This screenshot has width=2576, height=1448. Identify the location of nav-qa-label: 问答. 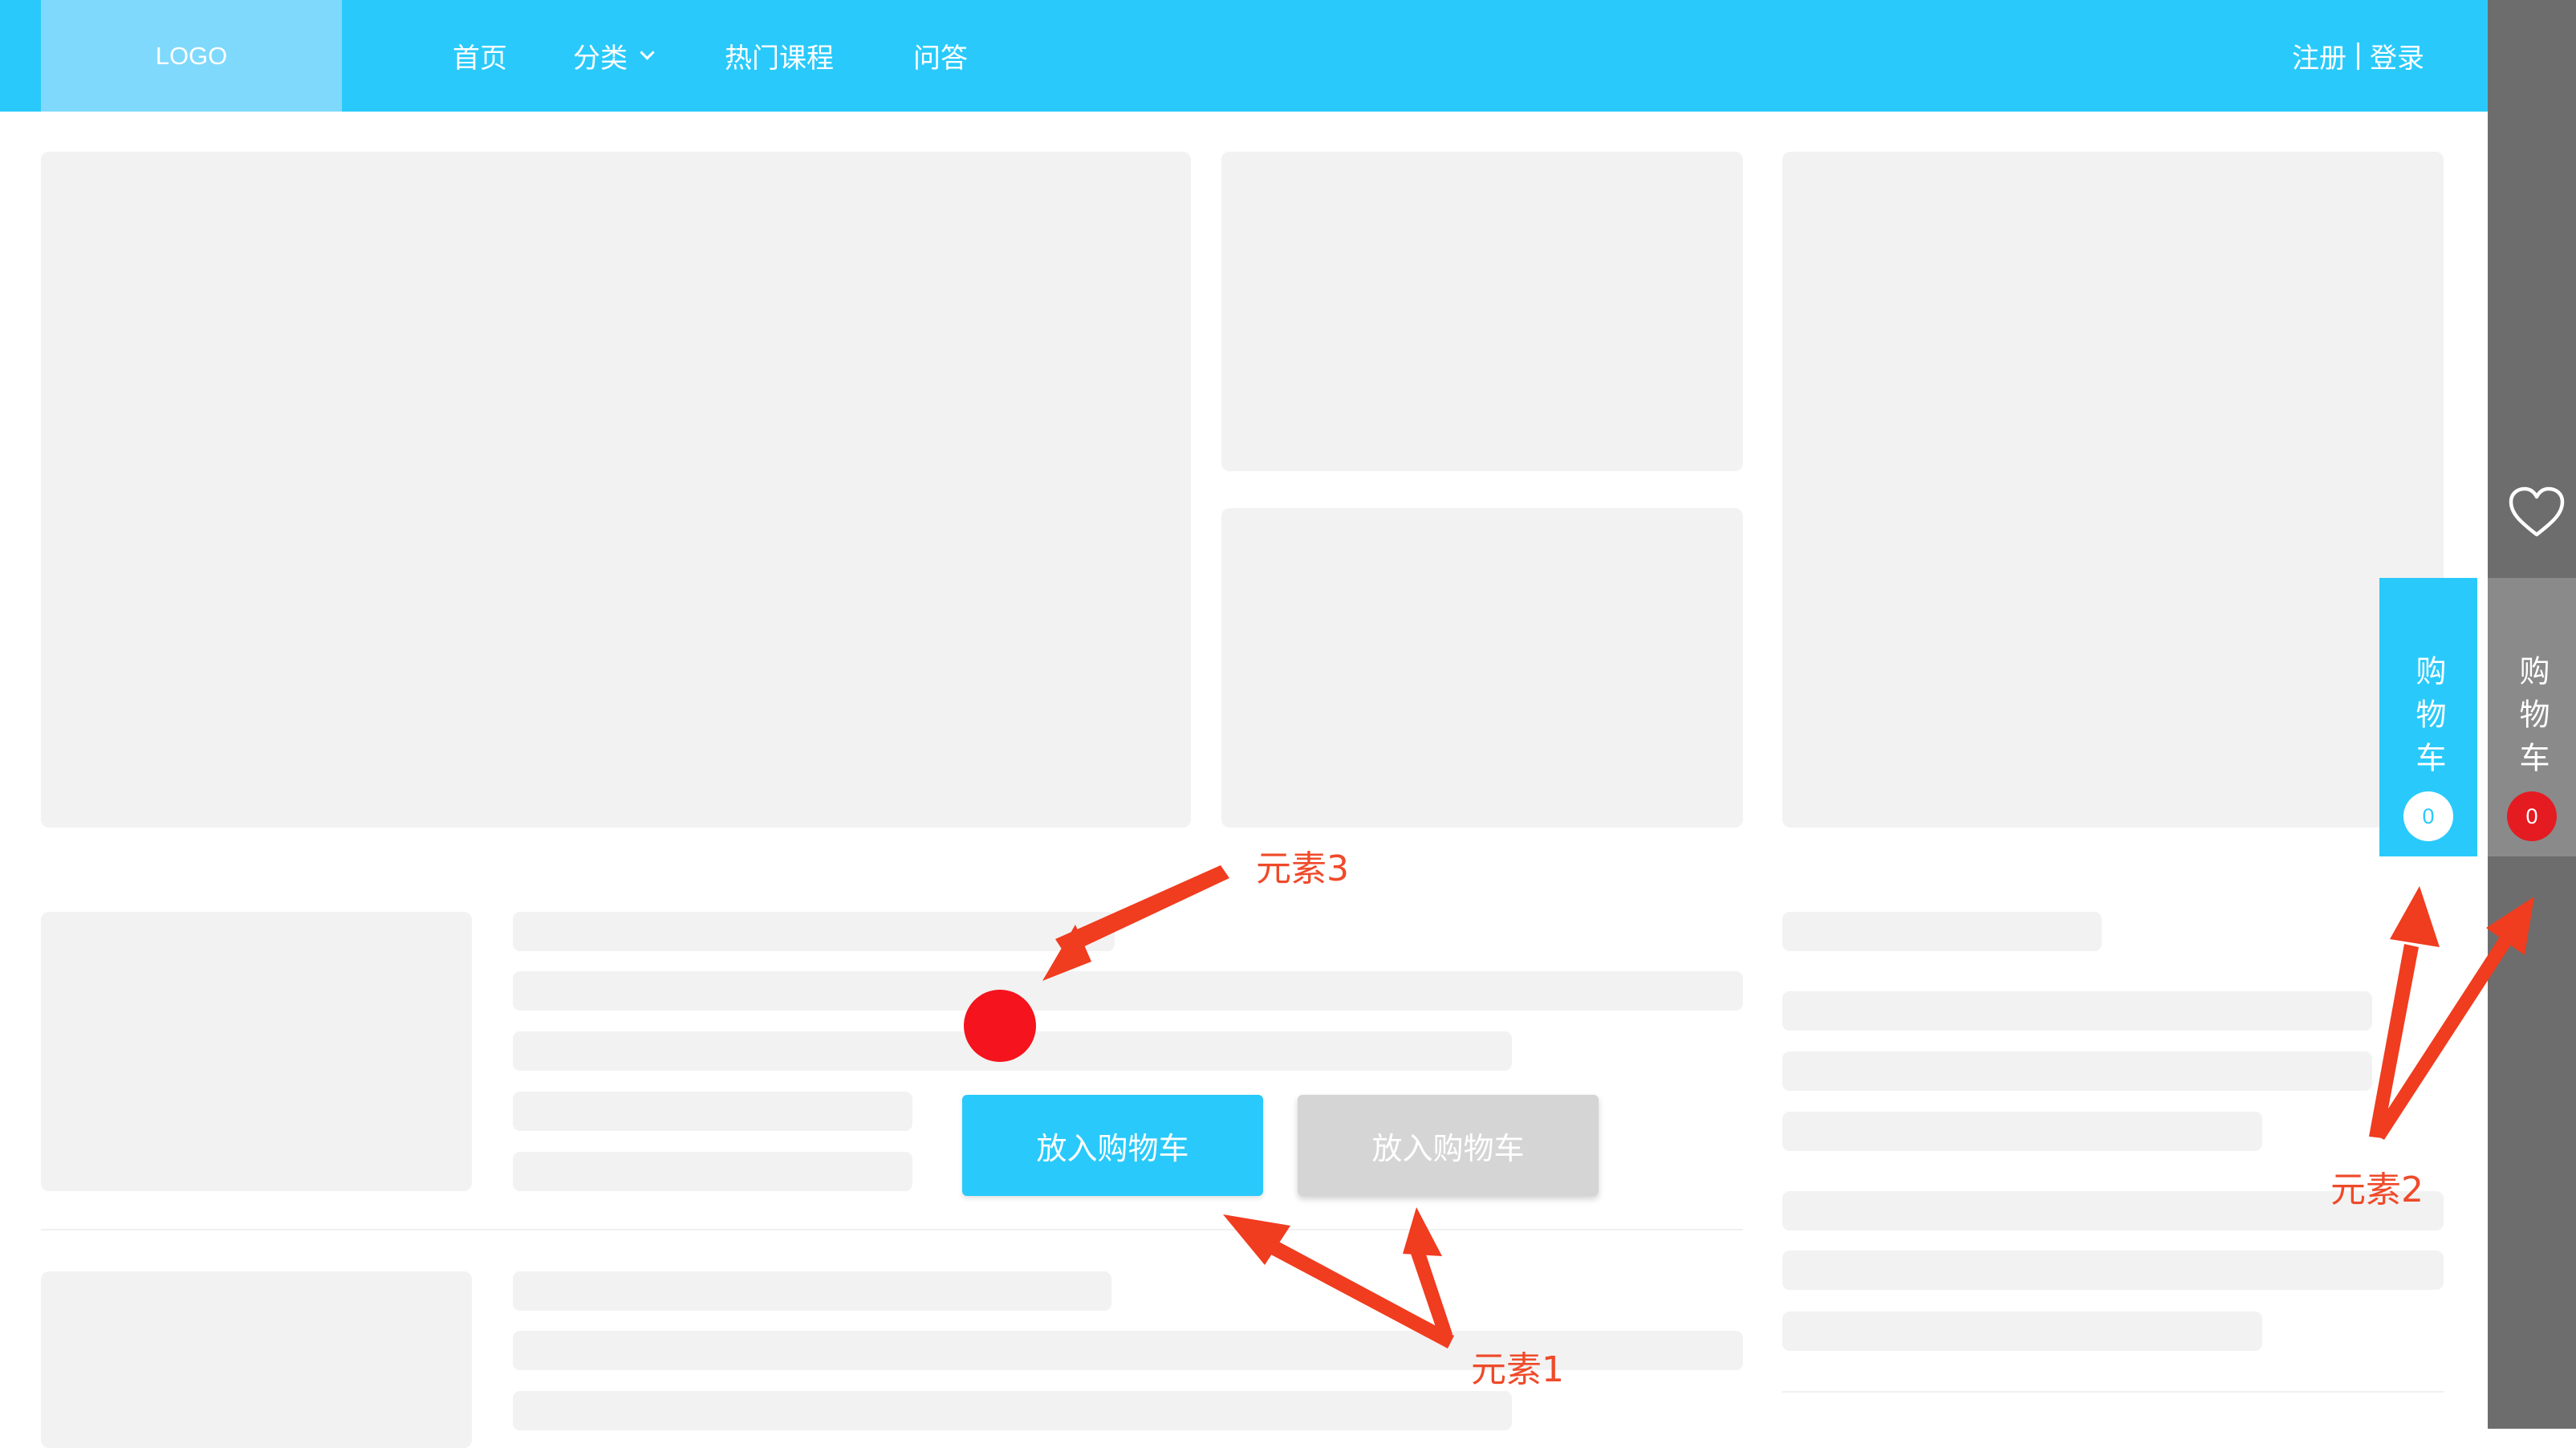
(941, 59).